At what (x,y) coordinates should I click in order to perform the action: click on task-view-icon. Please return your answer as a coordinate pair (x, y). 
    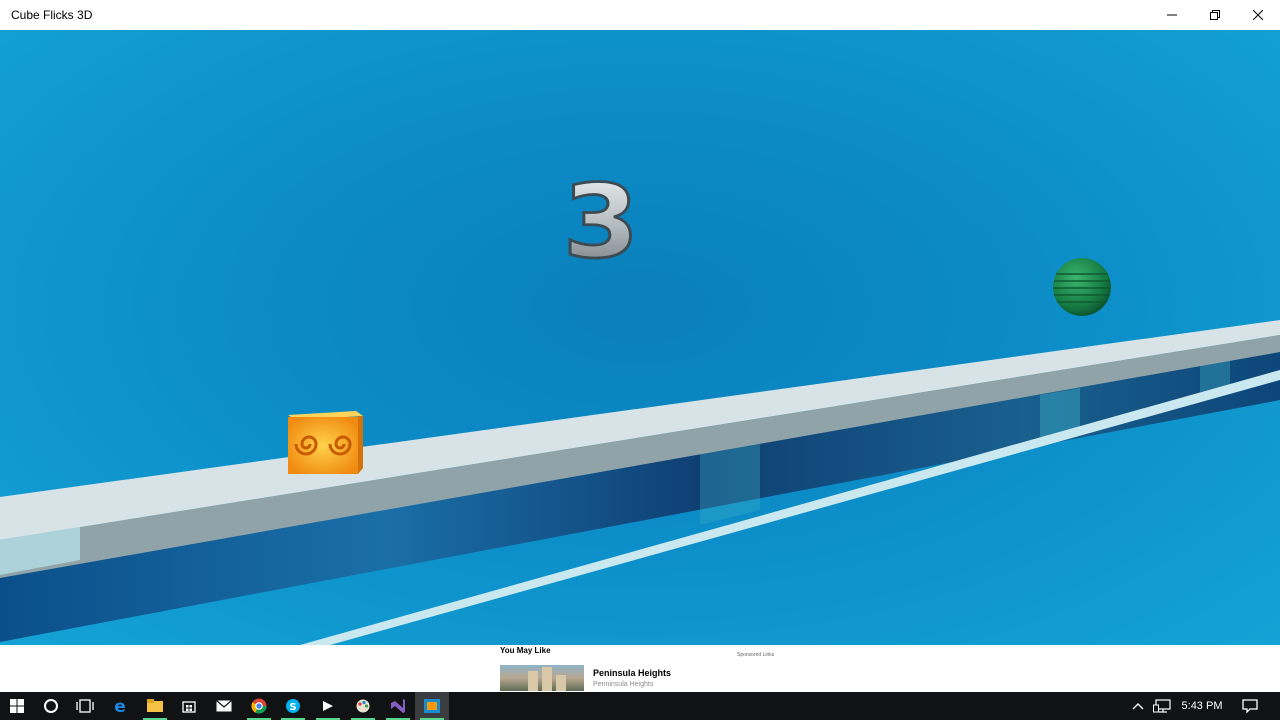
    Looking at the image, I should click on (85, 706).